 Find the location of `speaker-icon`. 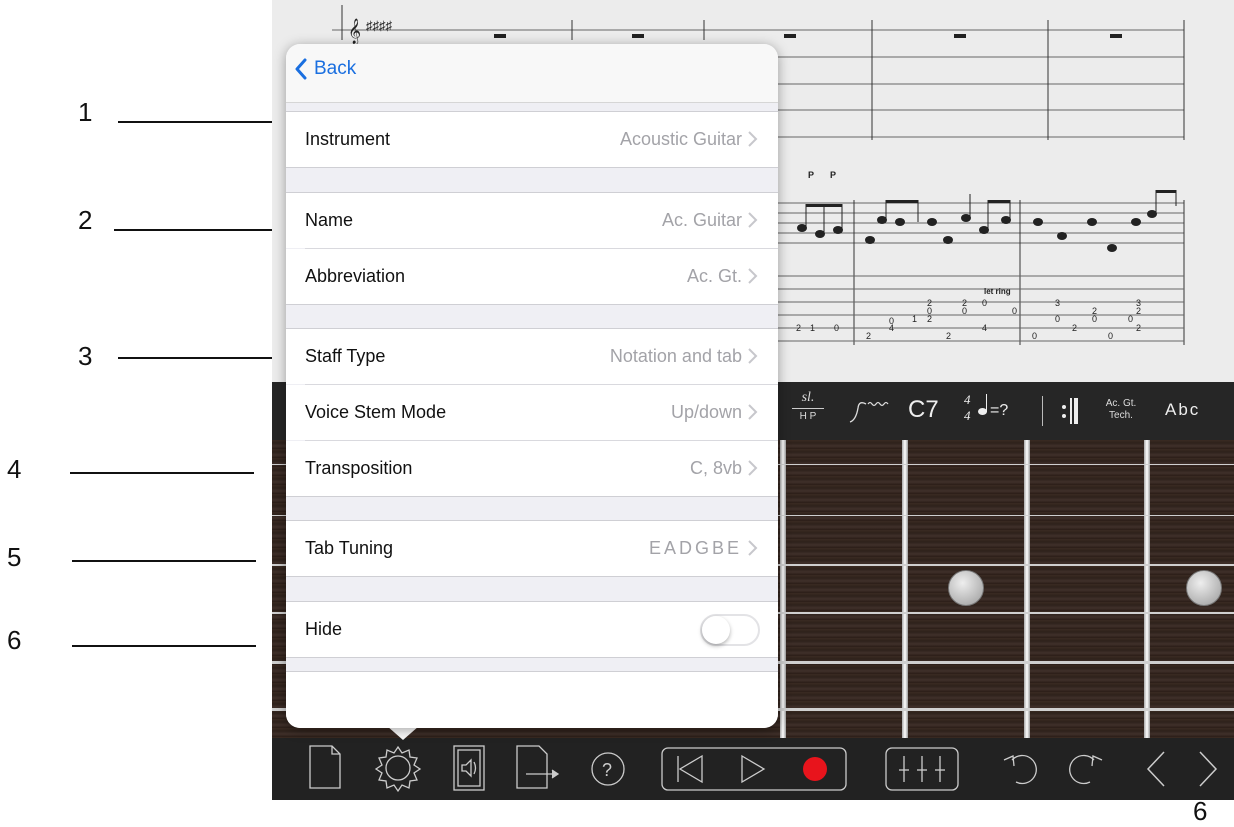

speaker-icon is located at coordinates (469, 768).